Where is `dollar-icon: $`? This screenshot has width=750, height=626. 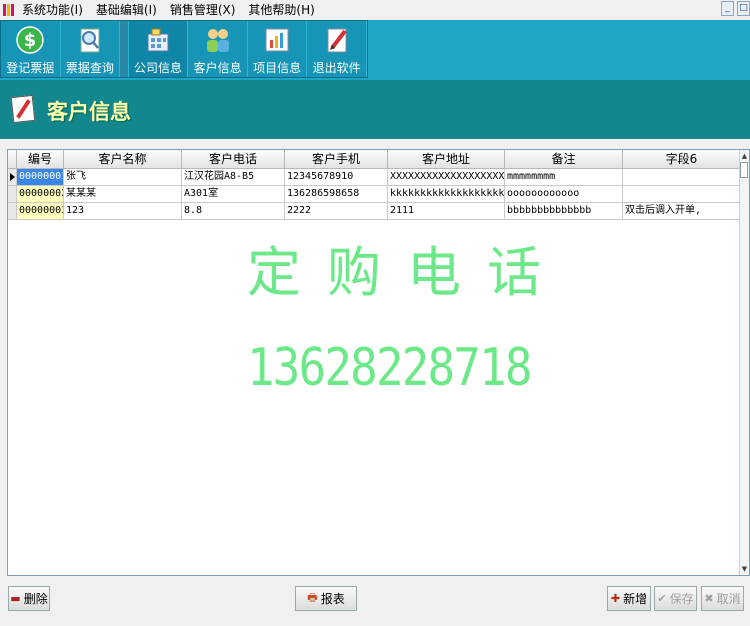
dollar-icon: $ is located at coordinates (30, 40).